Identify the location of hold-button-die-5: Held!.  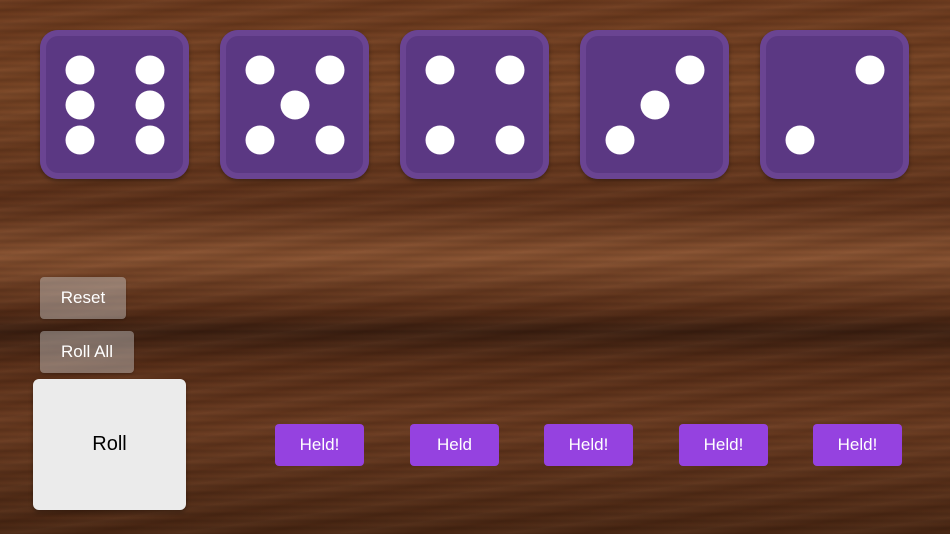
(857, 445).